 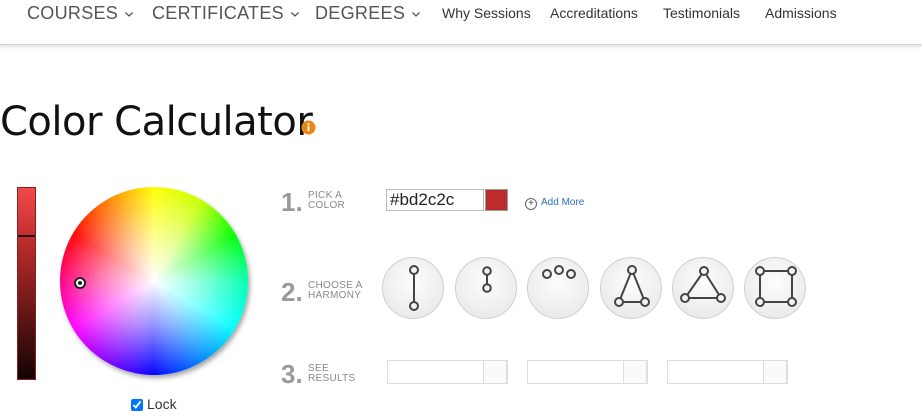 What do you see at coordinates (701, 13) in the screenshot?
I see `nav-testimonials: Testimonials` at bounding box center [701, 13].